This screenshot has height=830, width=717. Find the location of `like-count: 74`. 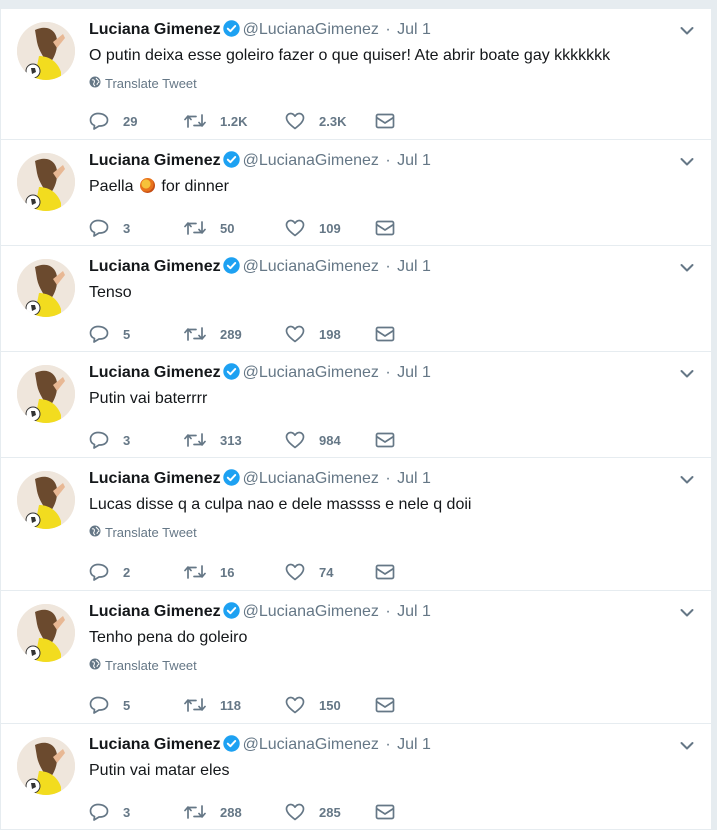

like-count: 74 is located at coordinates (326, 572).